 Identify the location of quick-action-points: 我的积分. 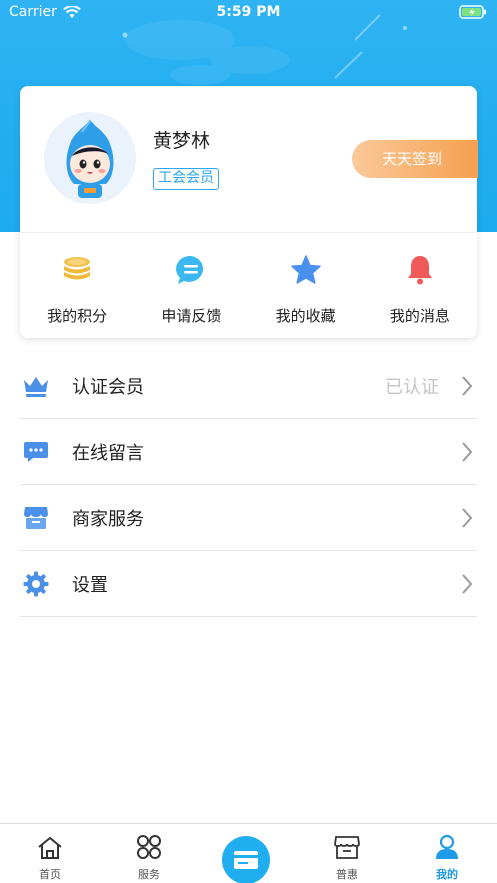
(77, 285).